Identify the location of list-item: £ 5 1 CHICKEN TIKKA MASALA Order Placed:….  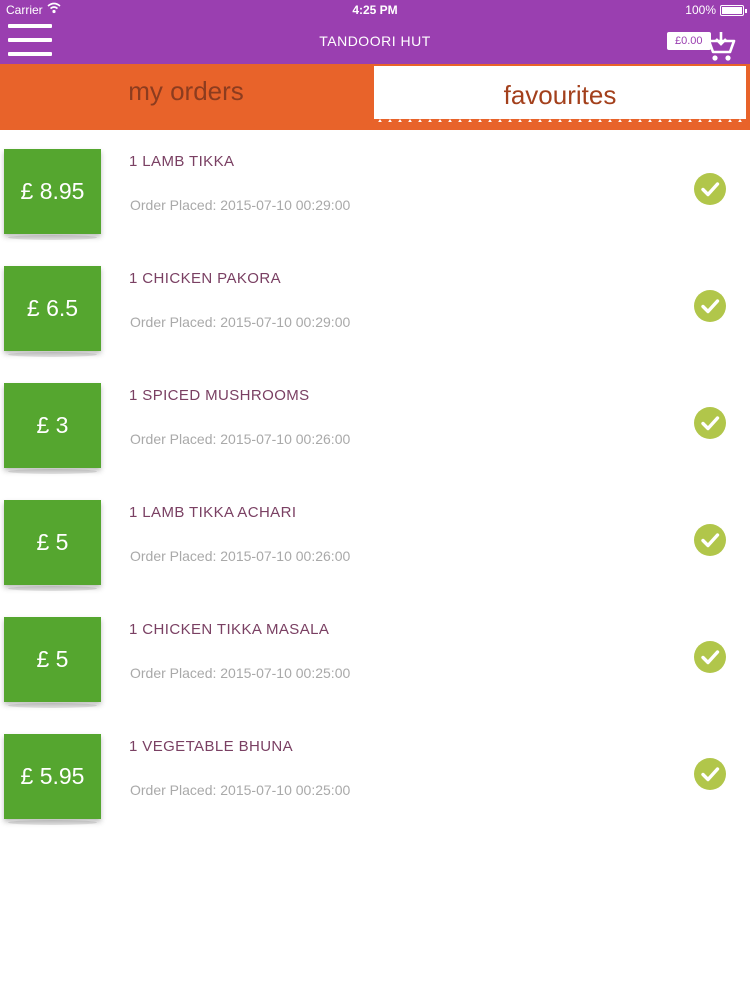
(375, 656).